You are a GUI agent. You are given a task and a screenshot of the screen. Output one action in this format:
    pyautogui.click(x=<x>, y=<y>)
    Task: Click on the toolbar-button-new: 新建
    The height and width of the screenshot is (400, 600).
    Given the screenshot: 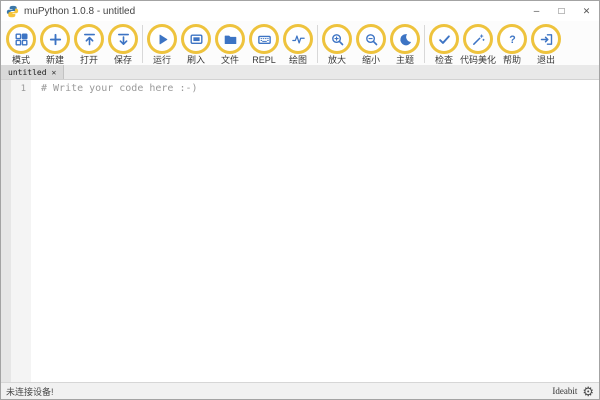 What is the action you would take?
    pyautogui.click(x=55, y=44)
    